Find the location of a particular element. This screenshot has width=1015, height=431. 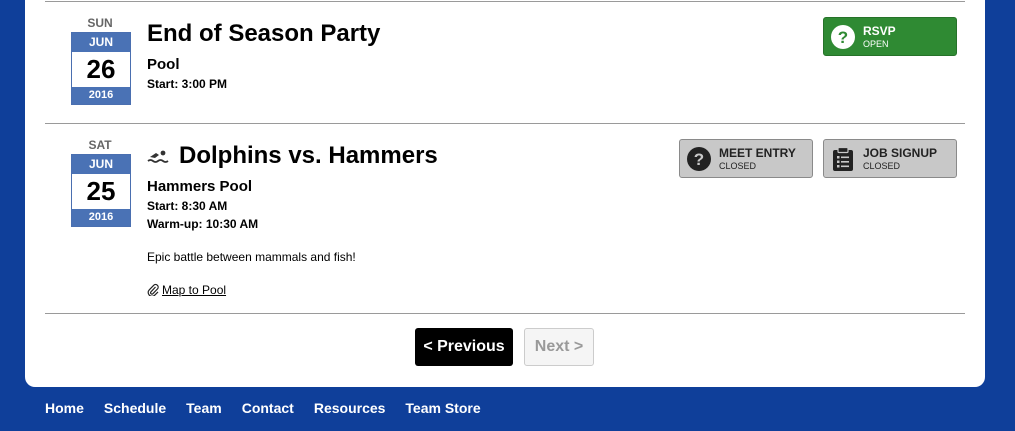

calendar-day: 26 is located at coordinates (101, 69).